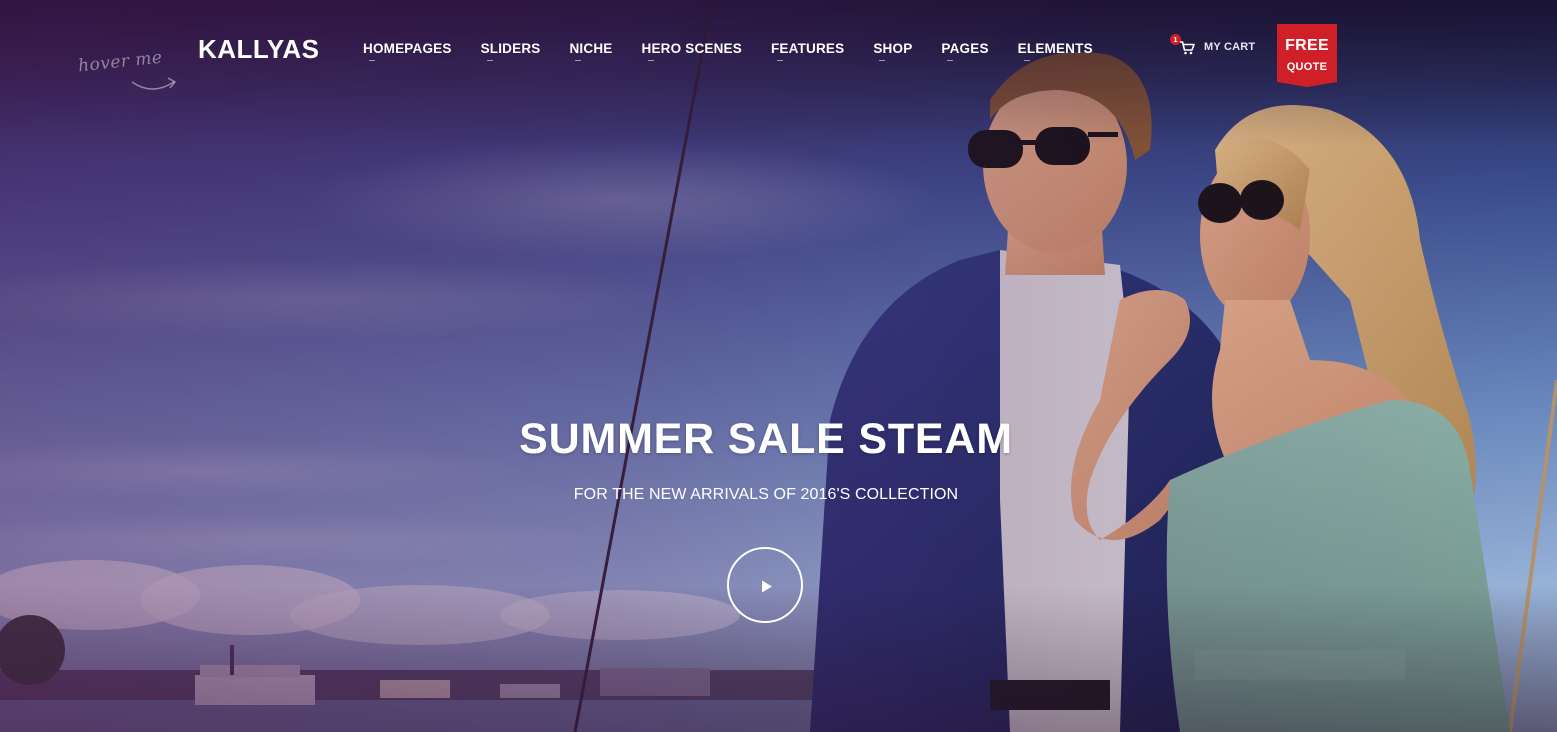  I want to click on curved-arrow-icon, so click(154, 83).